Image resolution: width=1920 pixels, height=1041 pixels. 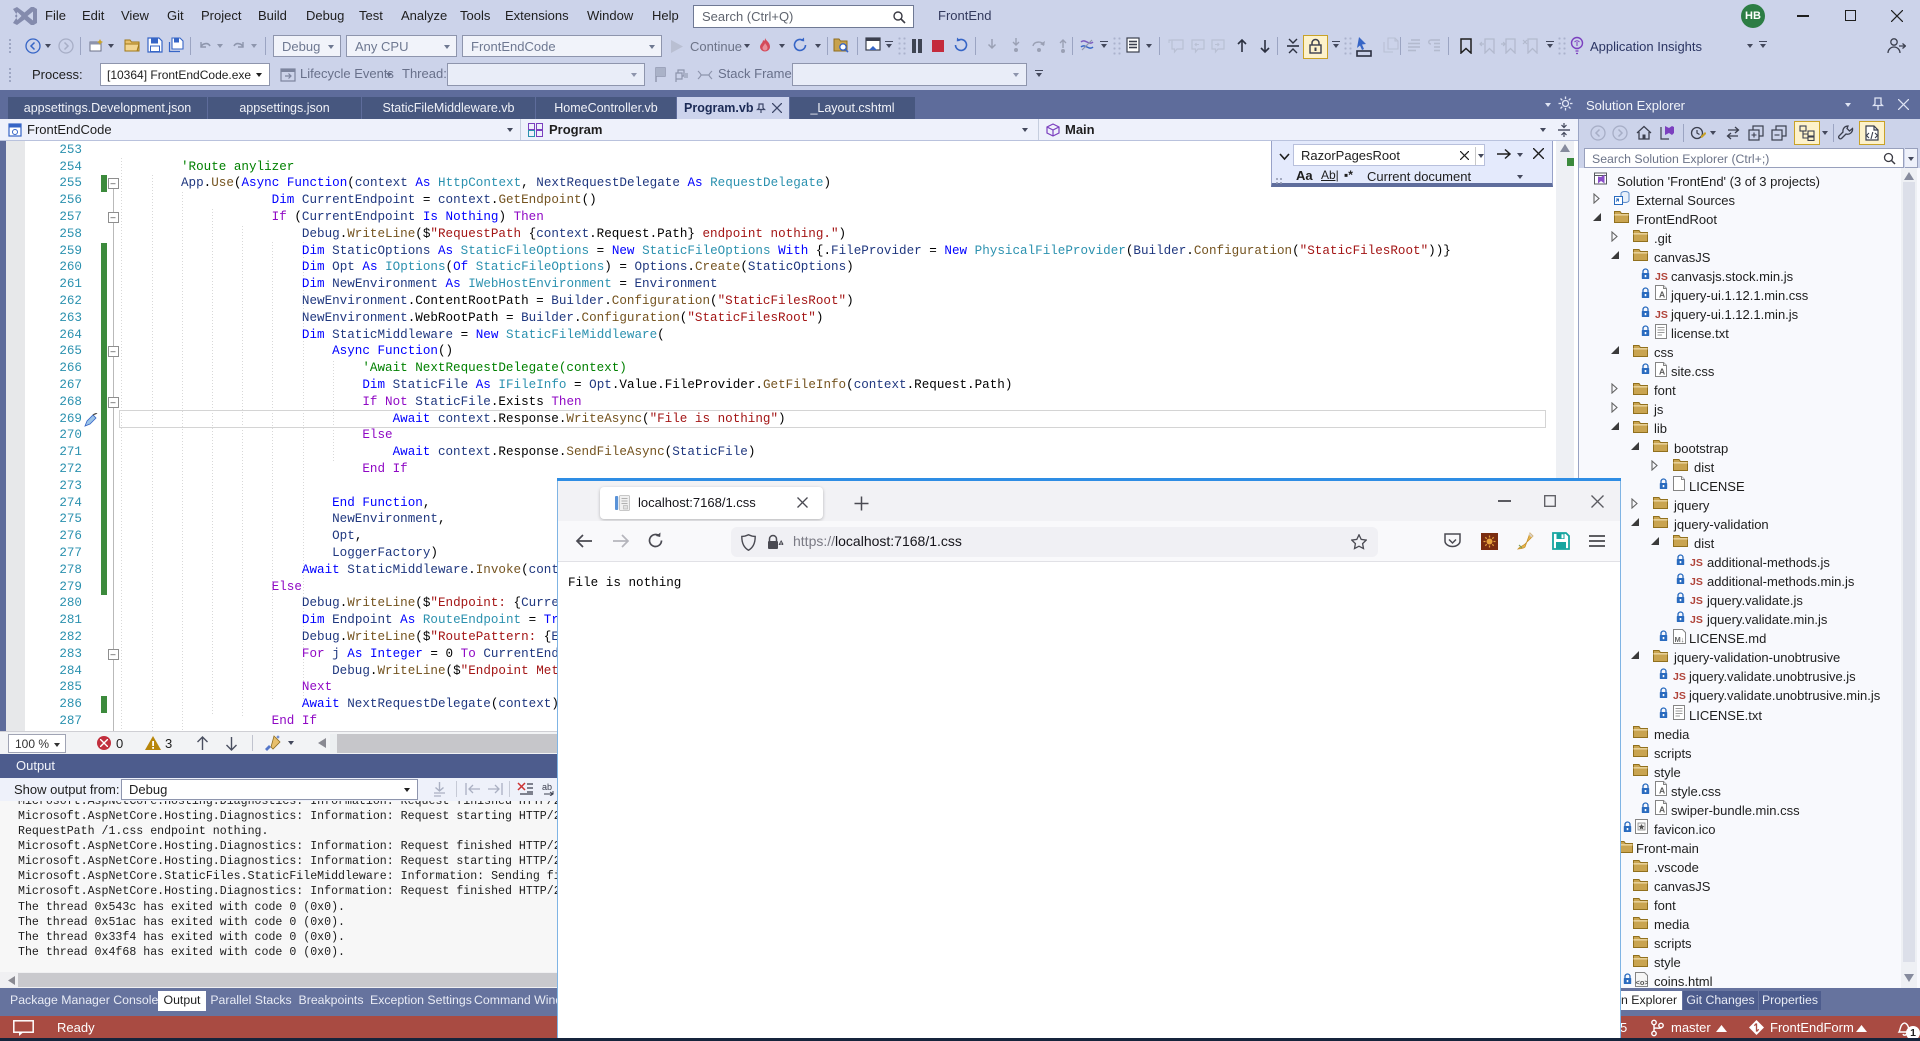 What do you see at coordinates (1642, 982) in the screenshot?
I see `svg-text: <o>` at bounding box center [1642, 982].